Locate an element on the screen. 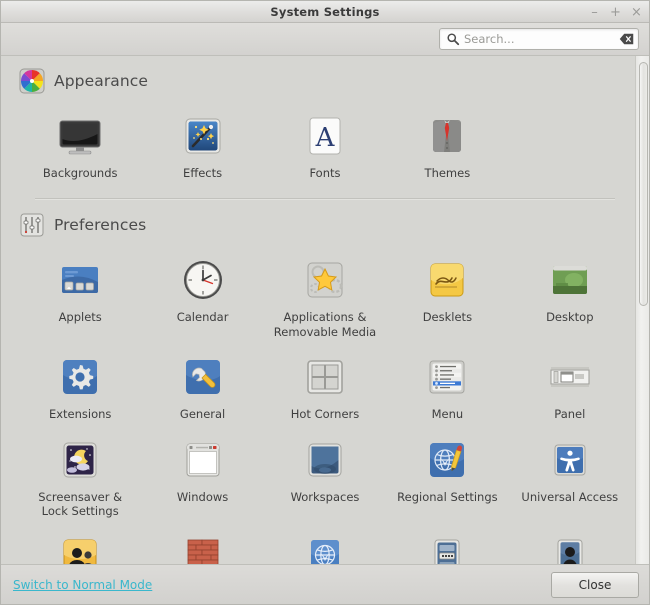 This screenshot has height=605, width=650. tile-label: Applets is located at coordinates (80, 317).